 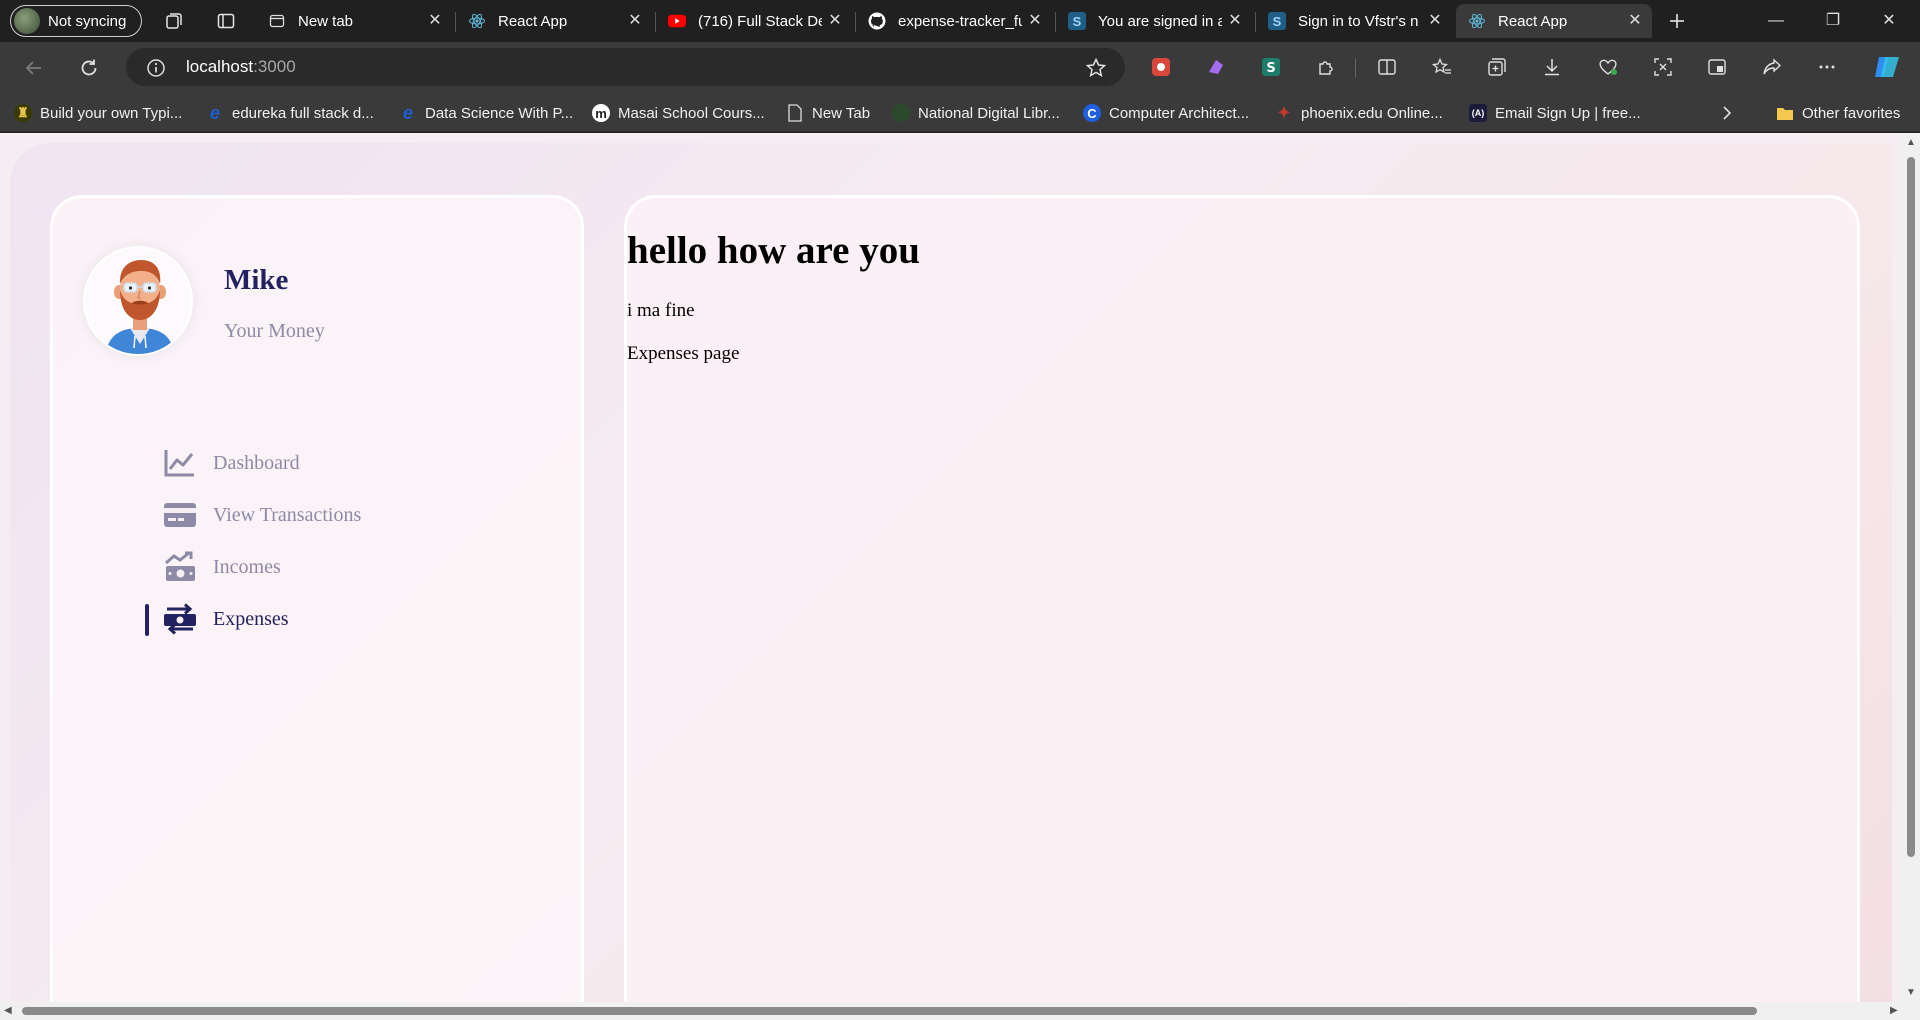 I want to click on tab-signed-in: S You are signed in a ✕, so click(x=1154, y=21).